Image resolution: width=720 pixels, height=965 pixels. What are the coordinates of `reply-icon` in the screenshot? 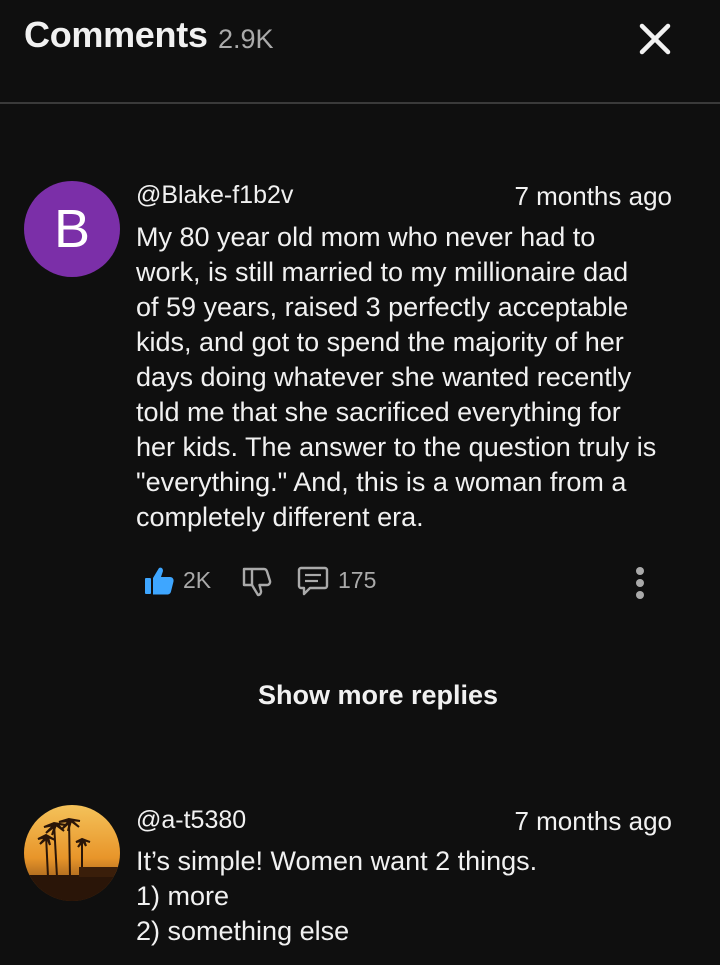 It's located at (313, 581).